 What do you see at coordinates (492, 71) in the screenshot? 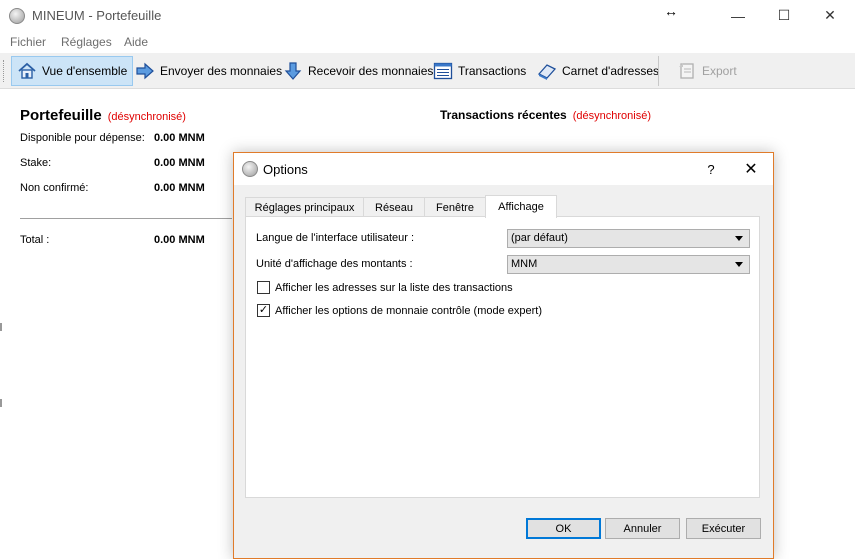
I see `transactions-label: Transactions` at bounding box center [492, 71].